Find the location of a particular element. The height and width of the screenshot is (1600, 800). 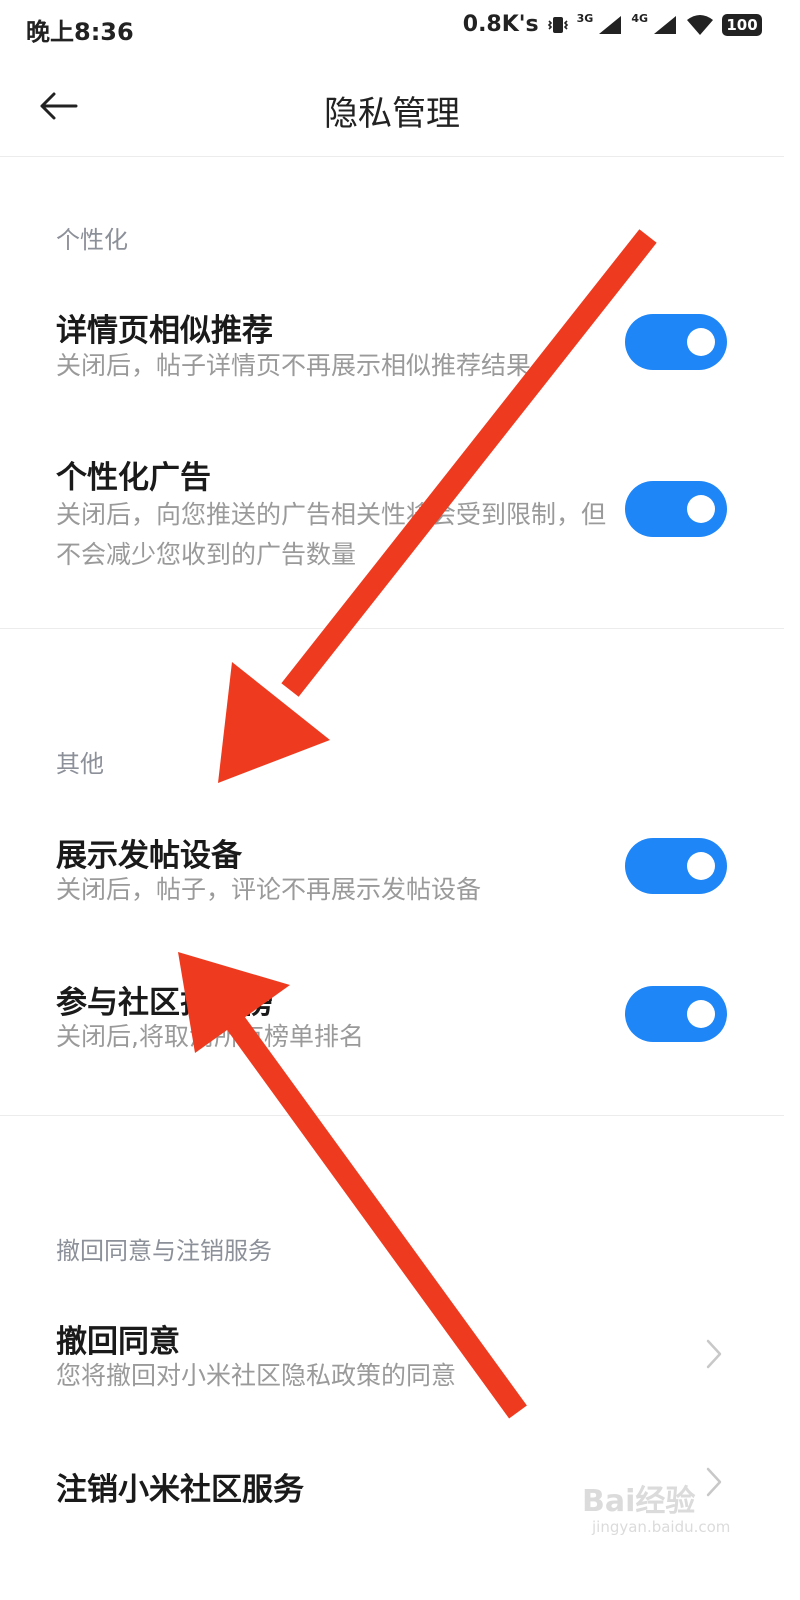

setting-description: 您将撤回对小米社区隐私政策的同意 is located at coordinates (256, 1375).